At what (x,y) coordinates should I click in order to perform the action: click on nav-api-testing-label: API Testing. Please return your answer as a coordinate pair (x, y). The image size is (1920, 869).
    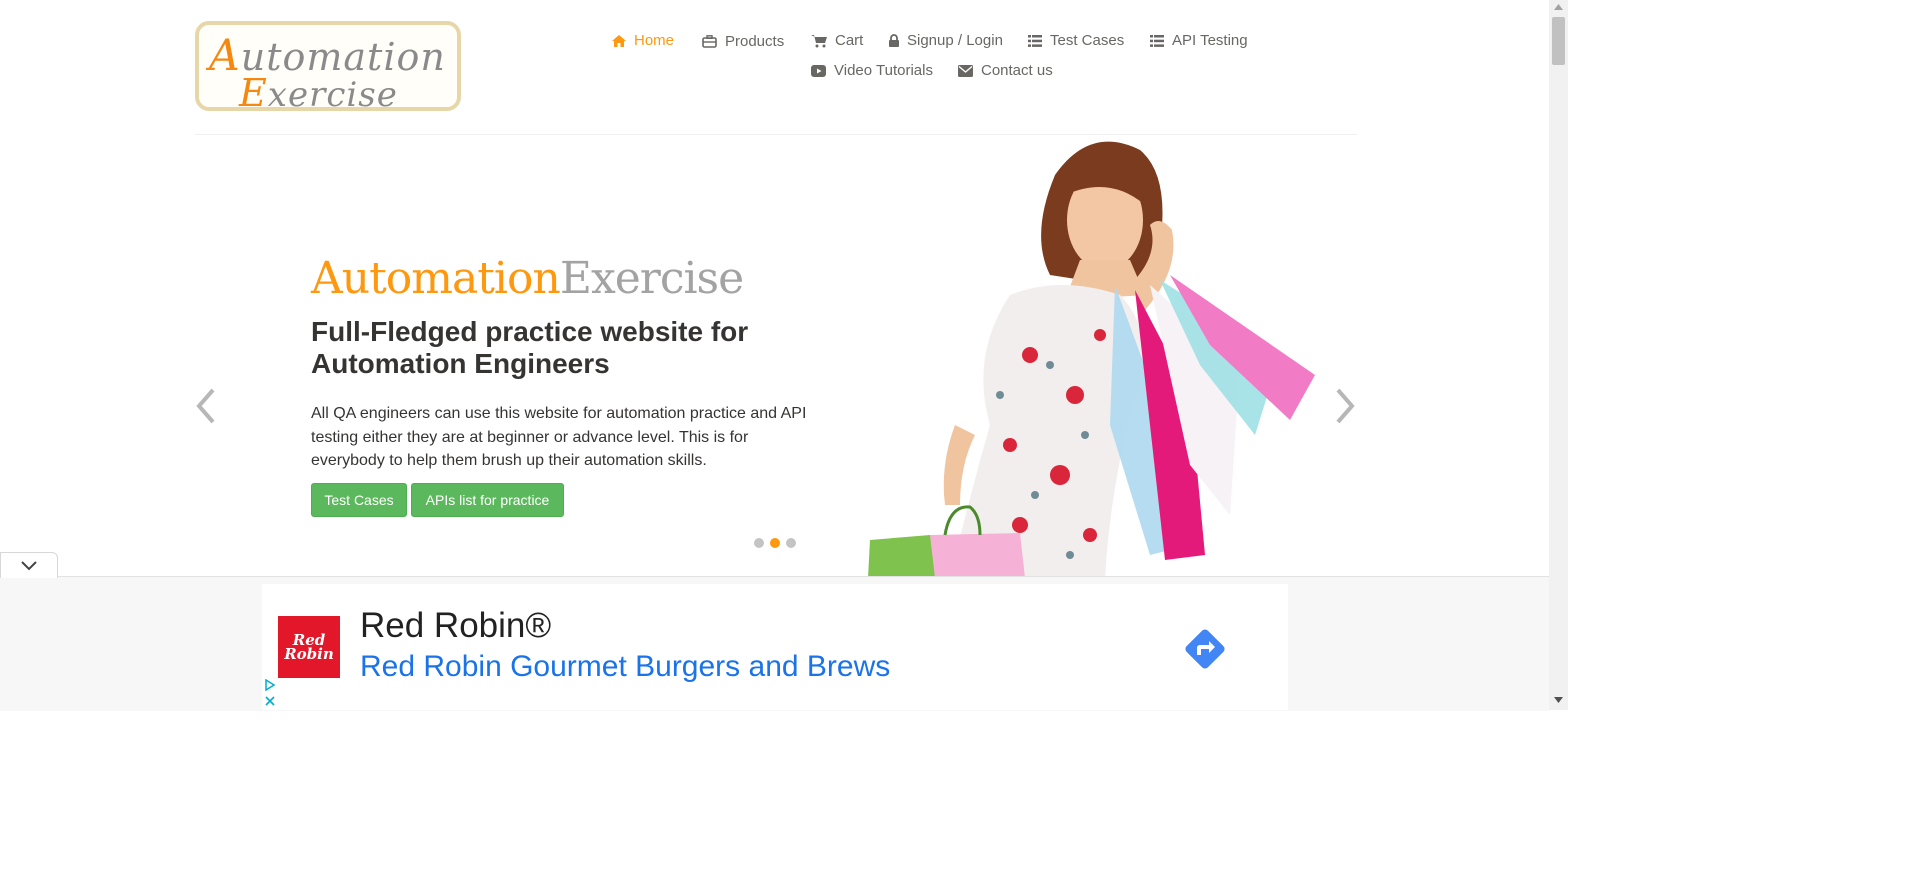
    Looking at the image, I should click on (1210, 40).